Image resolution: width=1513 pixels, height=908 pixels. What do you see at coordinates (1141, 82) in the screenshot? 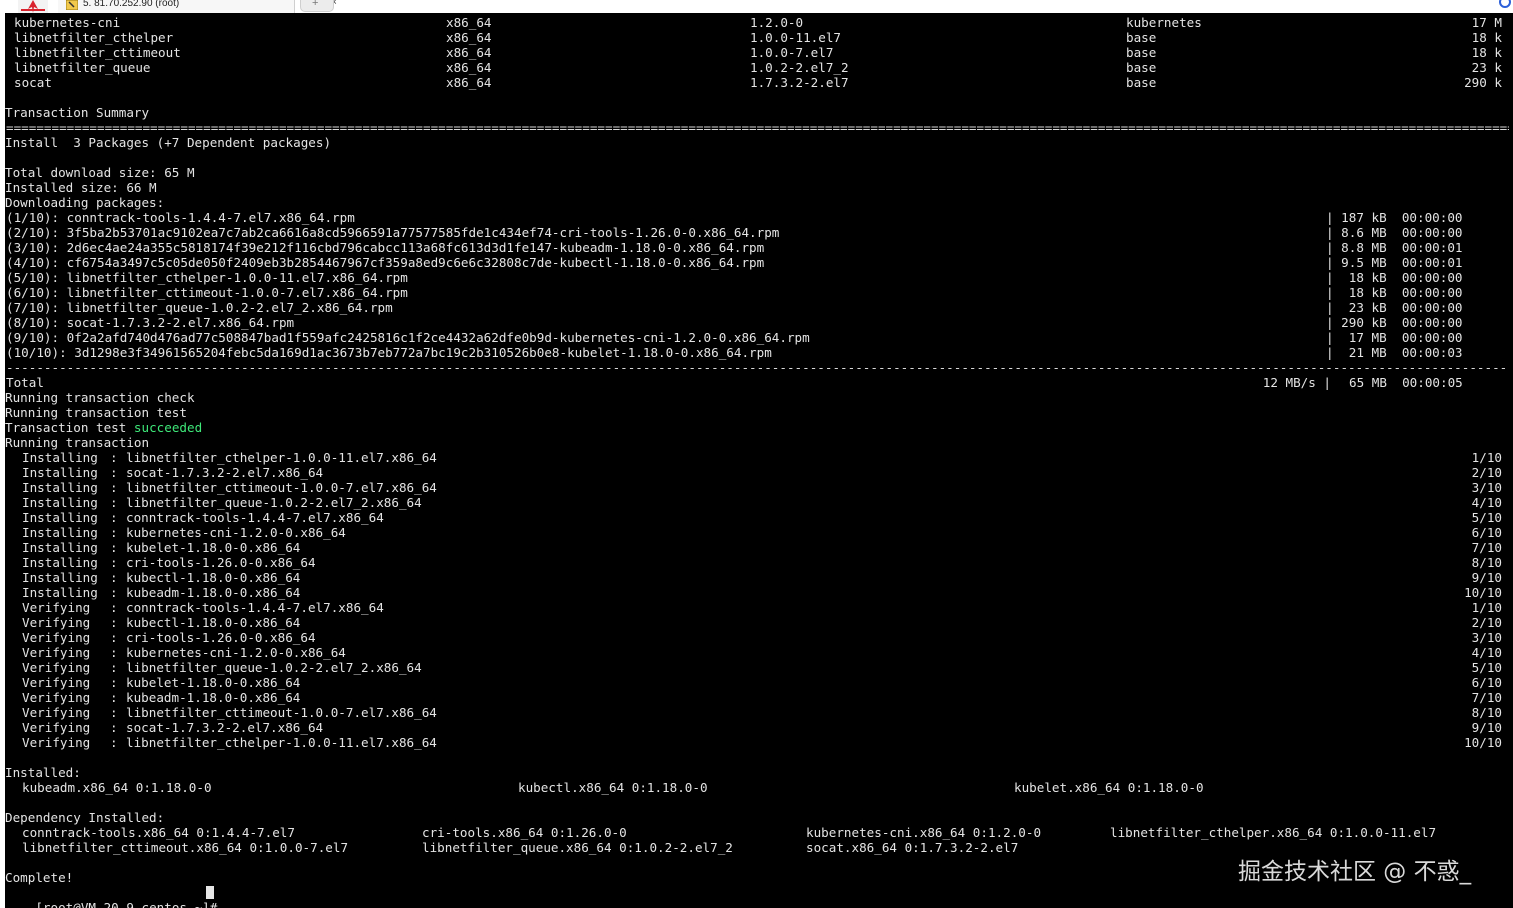
I see `package-repo: base` at bounding box center [1141, 82].